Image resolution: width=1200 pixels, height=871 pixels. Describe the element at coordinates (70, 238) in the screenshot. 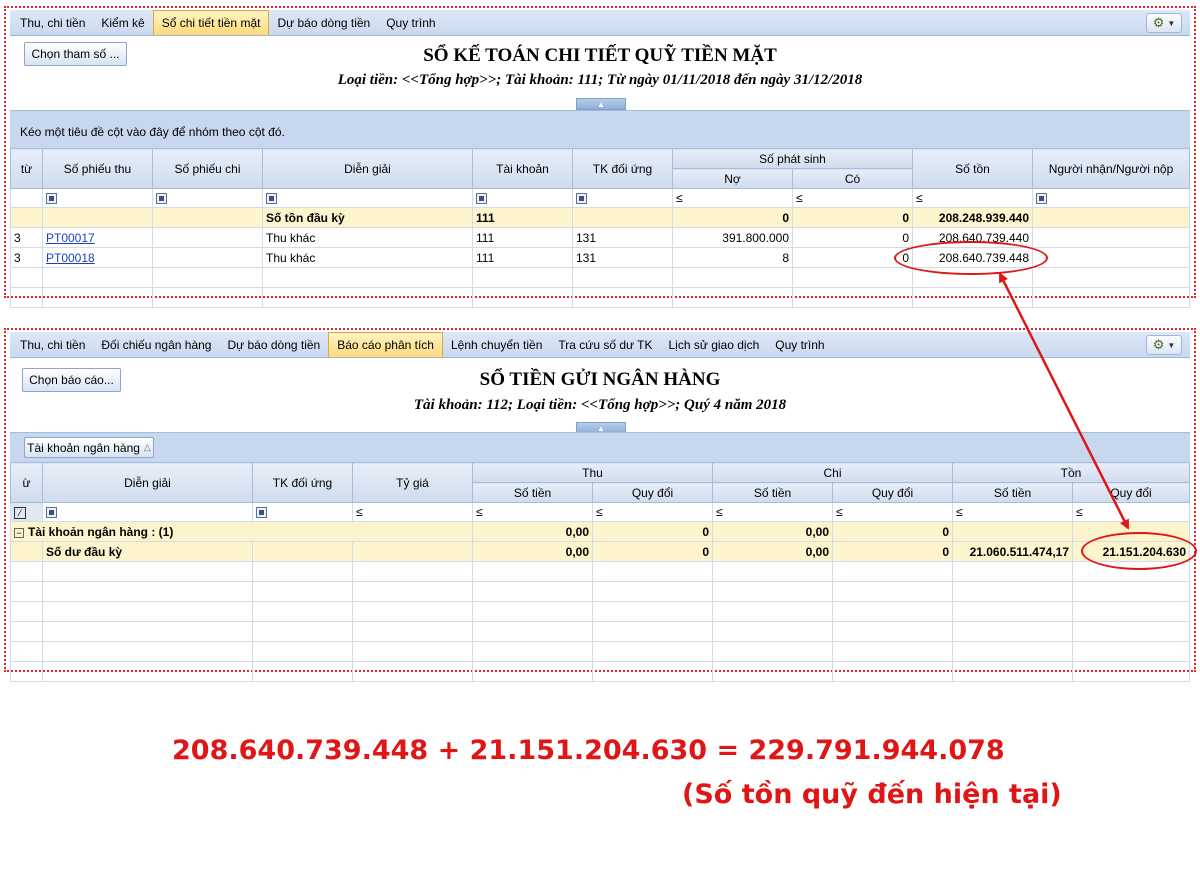

I see `receipt-link-text: PT00017` at that location.